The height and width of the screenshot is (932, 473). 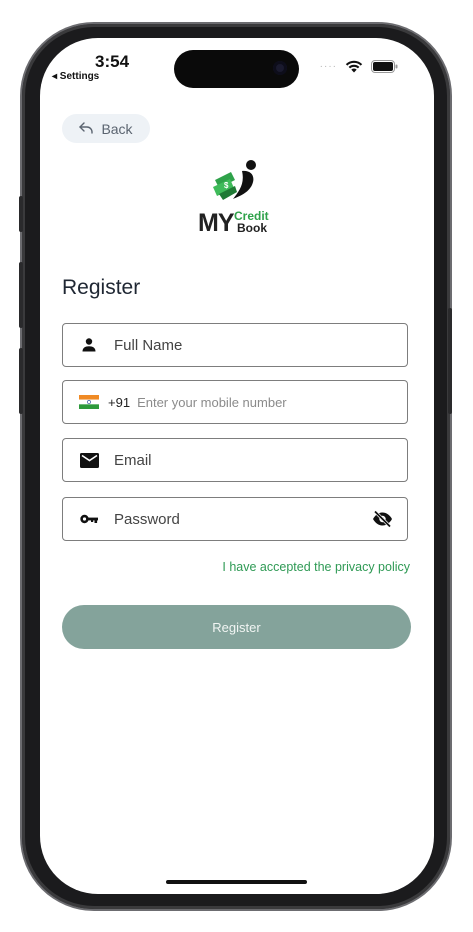 What do you see at coordinates (316, 567) in the screenshot?
I see `privacy-policy-link: I have accepted the privacy policy` at bounding box center [316, 567].